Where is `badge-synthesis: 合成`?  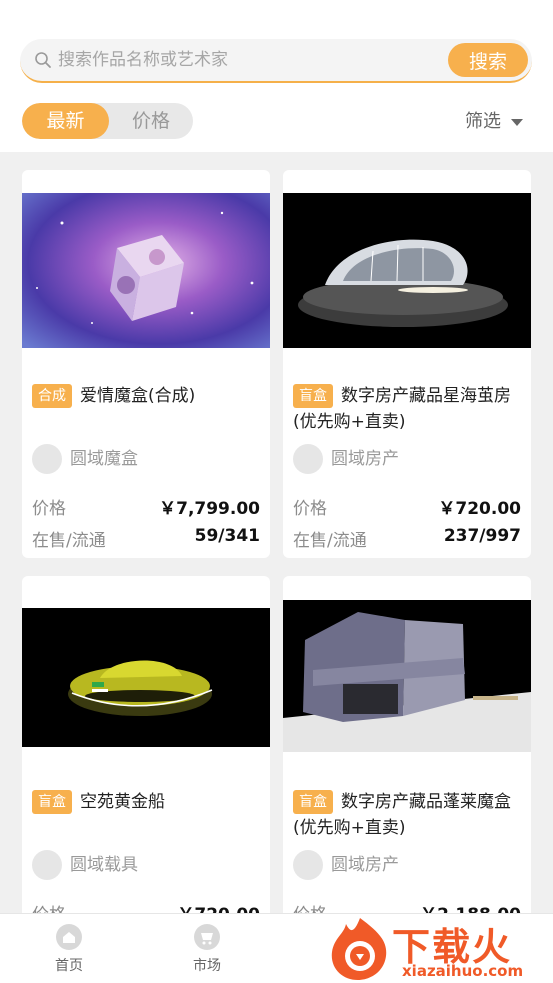 badge-synthesis: 合成 is located at coordinates (52, 396).